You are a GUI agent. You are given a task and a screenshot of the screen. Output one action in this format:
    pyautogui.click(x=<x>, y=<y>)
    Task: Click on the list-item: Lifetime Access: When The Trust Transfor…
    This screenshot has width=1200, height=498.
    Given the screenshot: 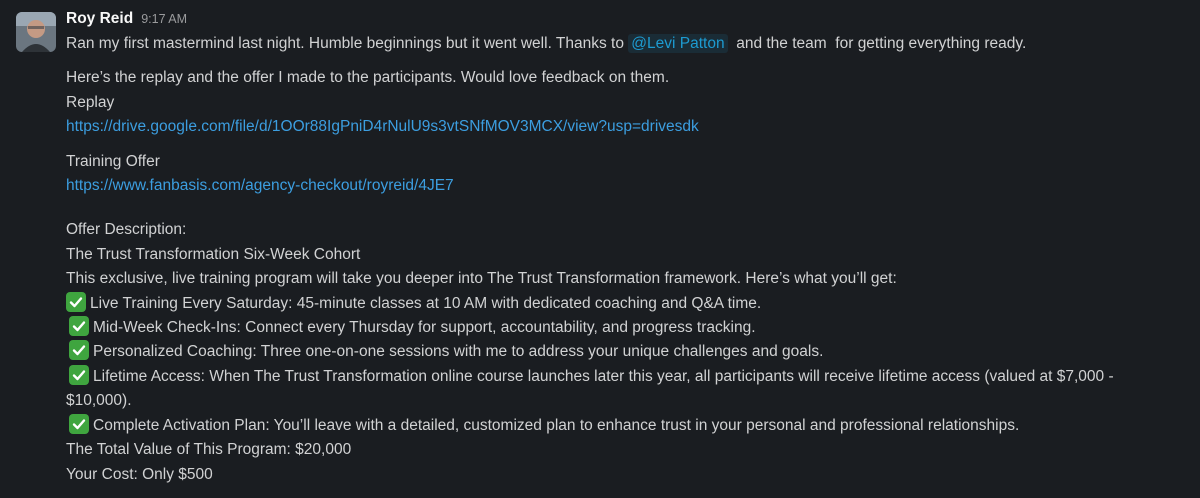 What is the action you would take?
    pyautogui.click(x=623, y=376)
    